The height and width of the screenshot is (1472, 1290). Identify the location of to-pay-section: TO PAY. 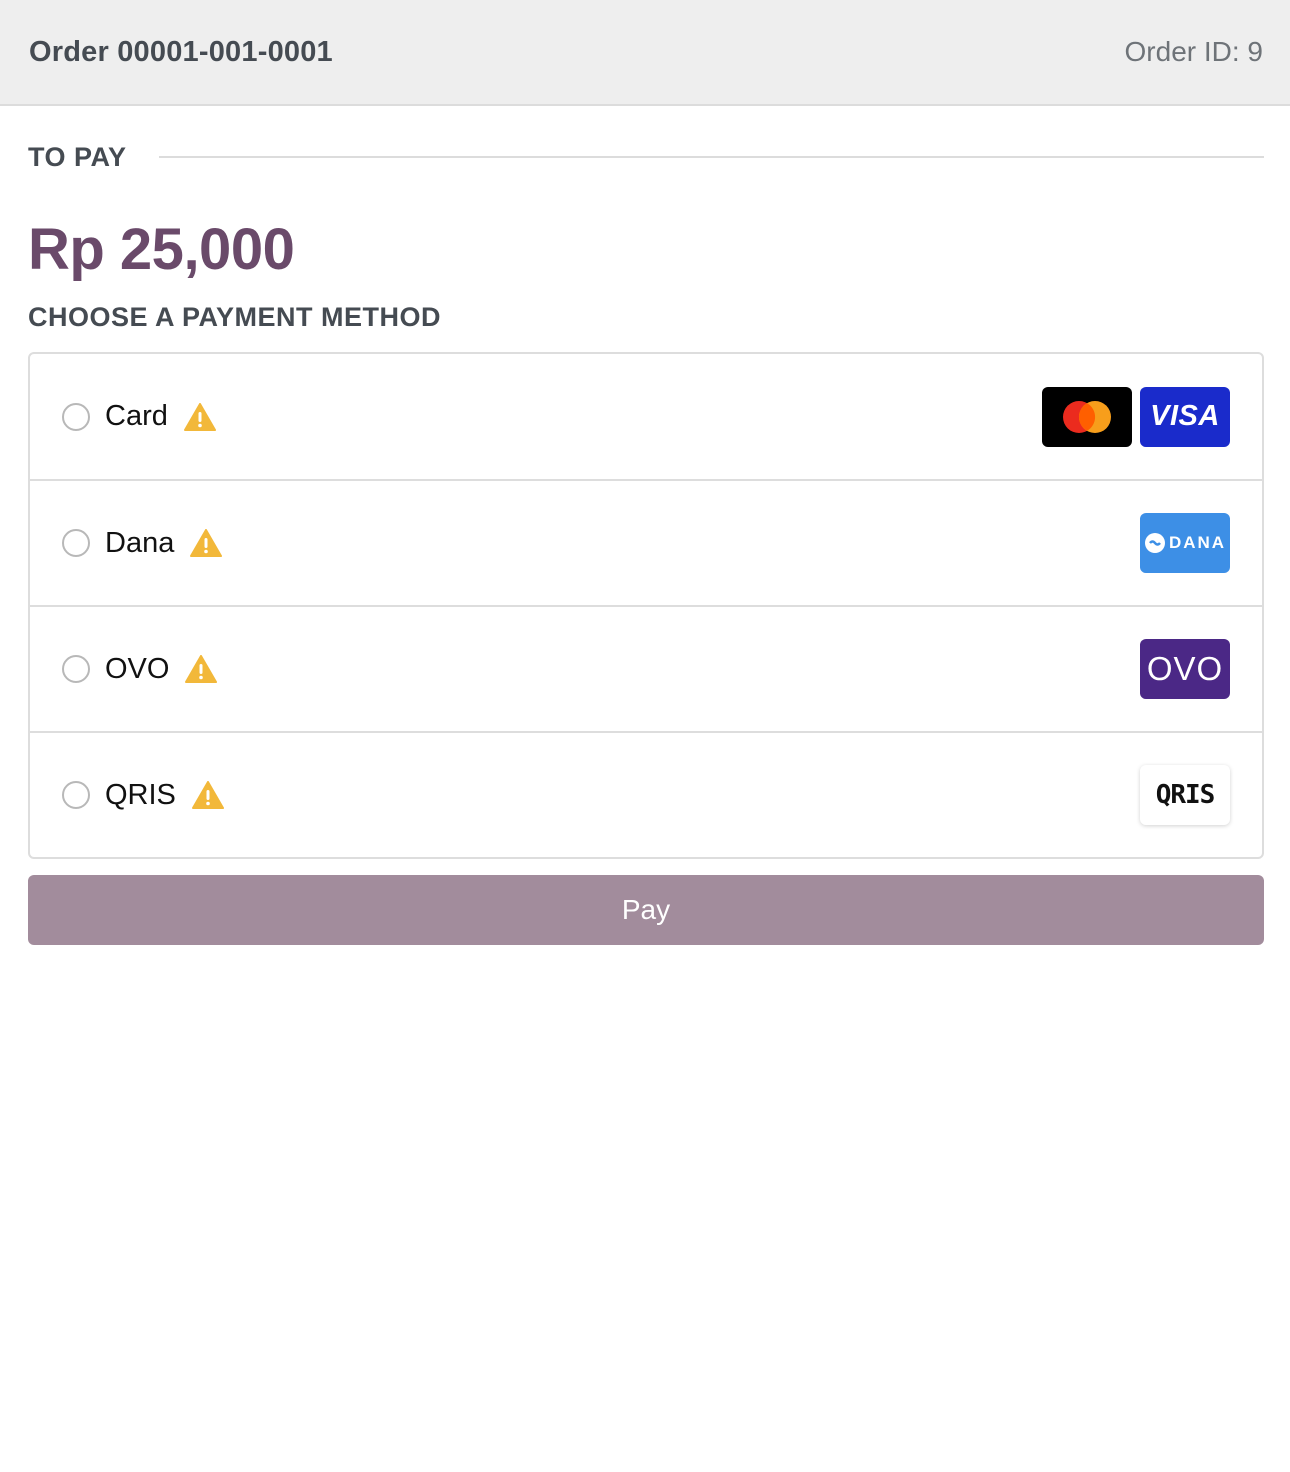
(646, 156).